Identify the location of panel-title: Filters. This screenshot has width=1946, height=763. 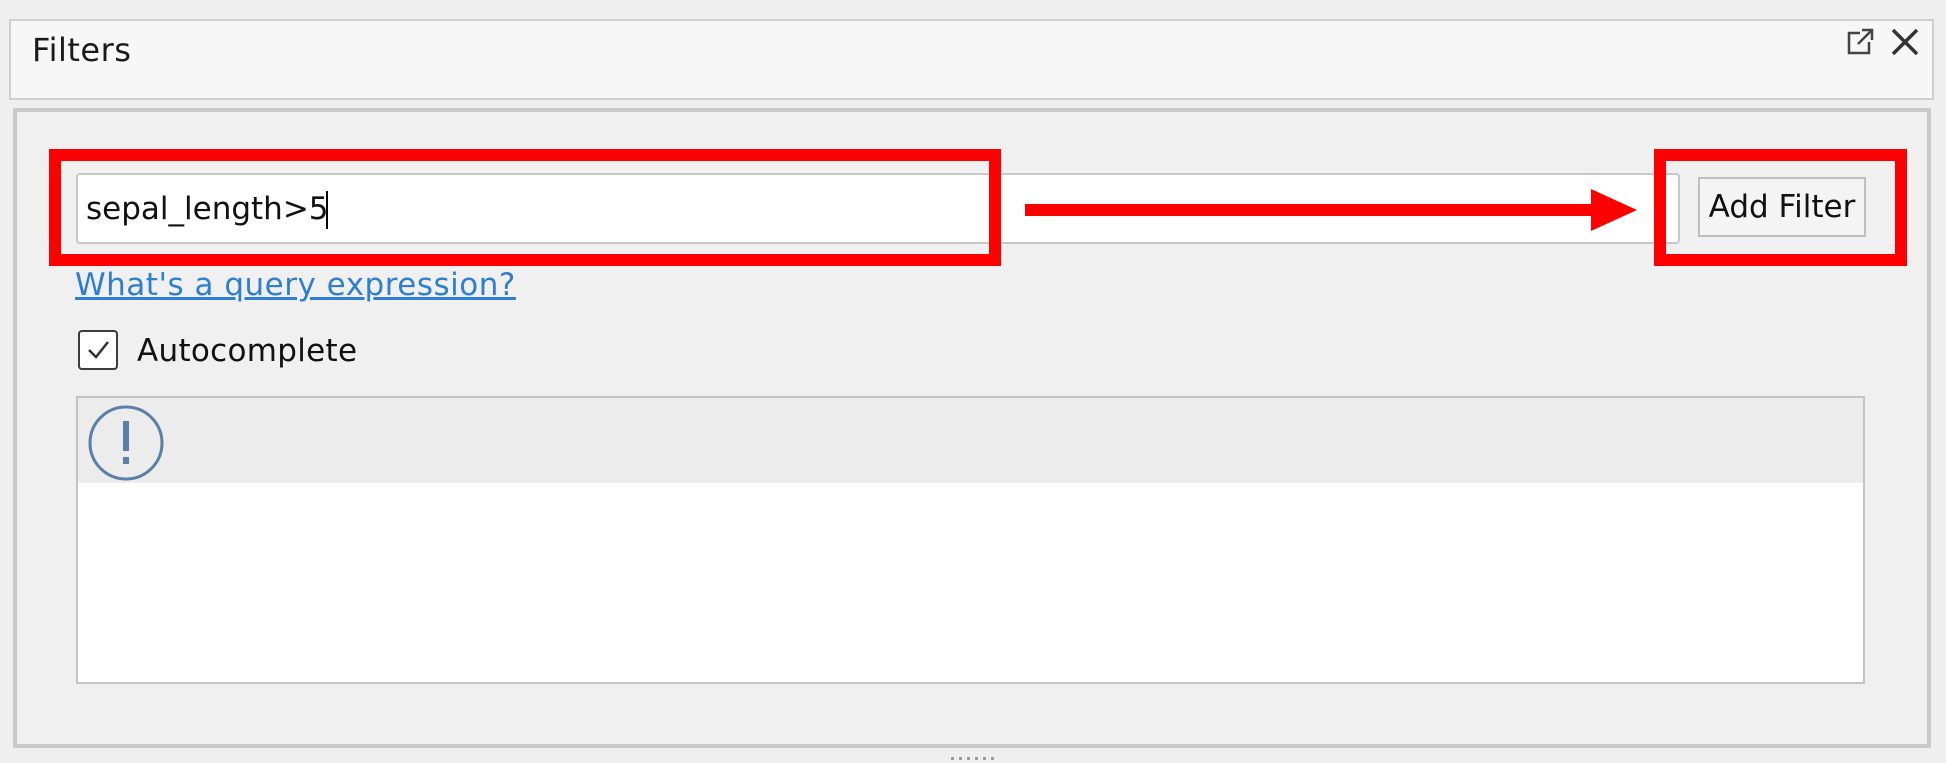
(82, 50).